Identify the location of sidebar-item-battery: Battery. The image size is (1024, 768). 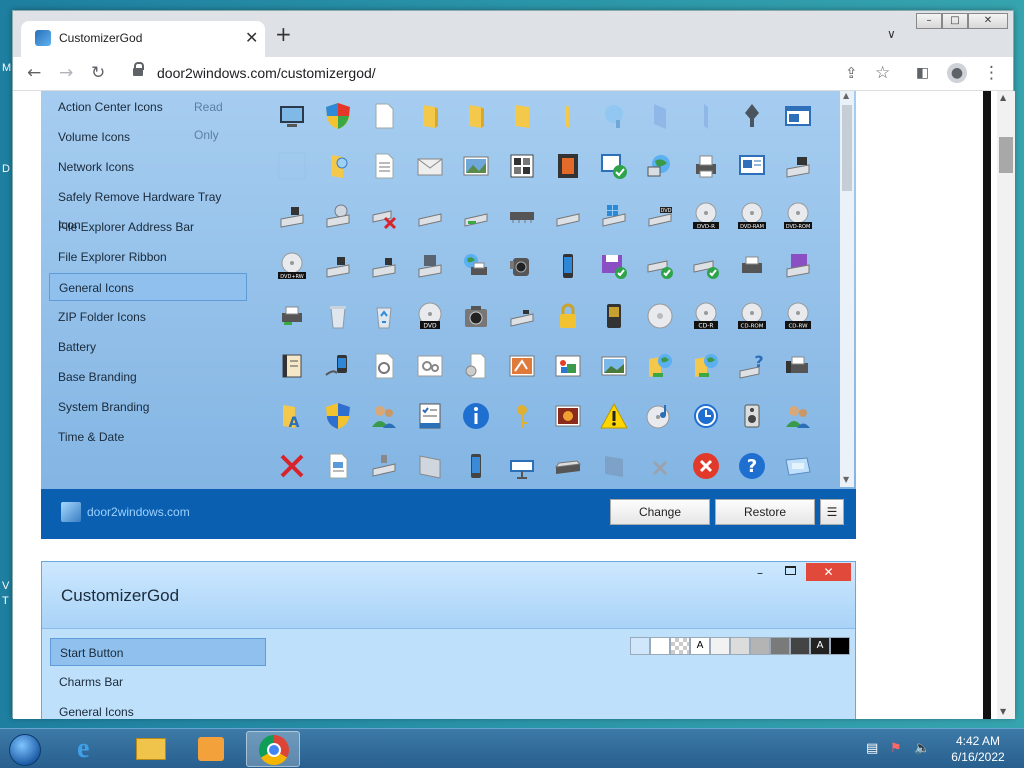
(148, 347).